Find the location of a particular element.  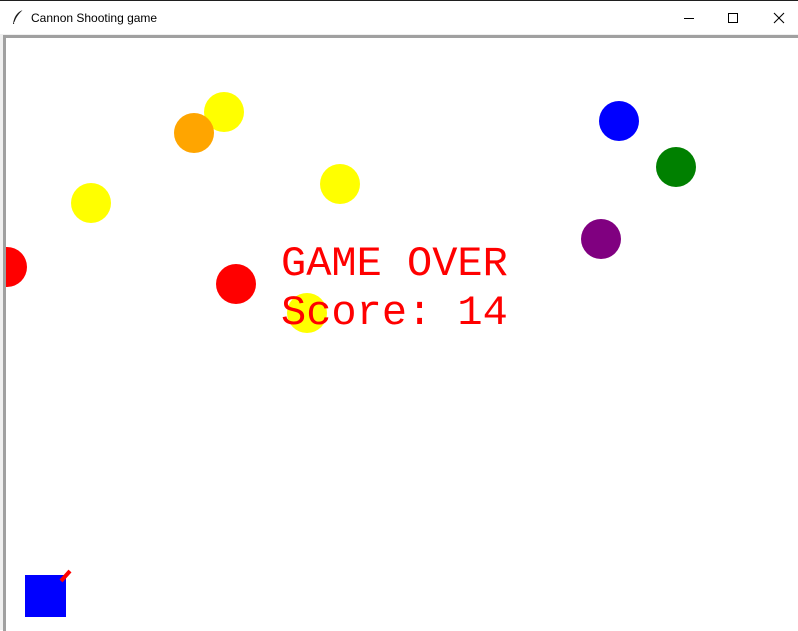

cannon-body is located at coordinates (45, 596).